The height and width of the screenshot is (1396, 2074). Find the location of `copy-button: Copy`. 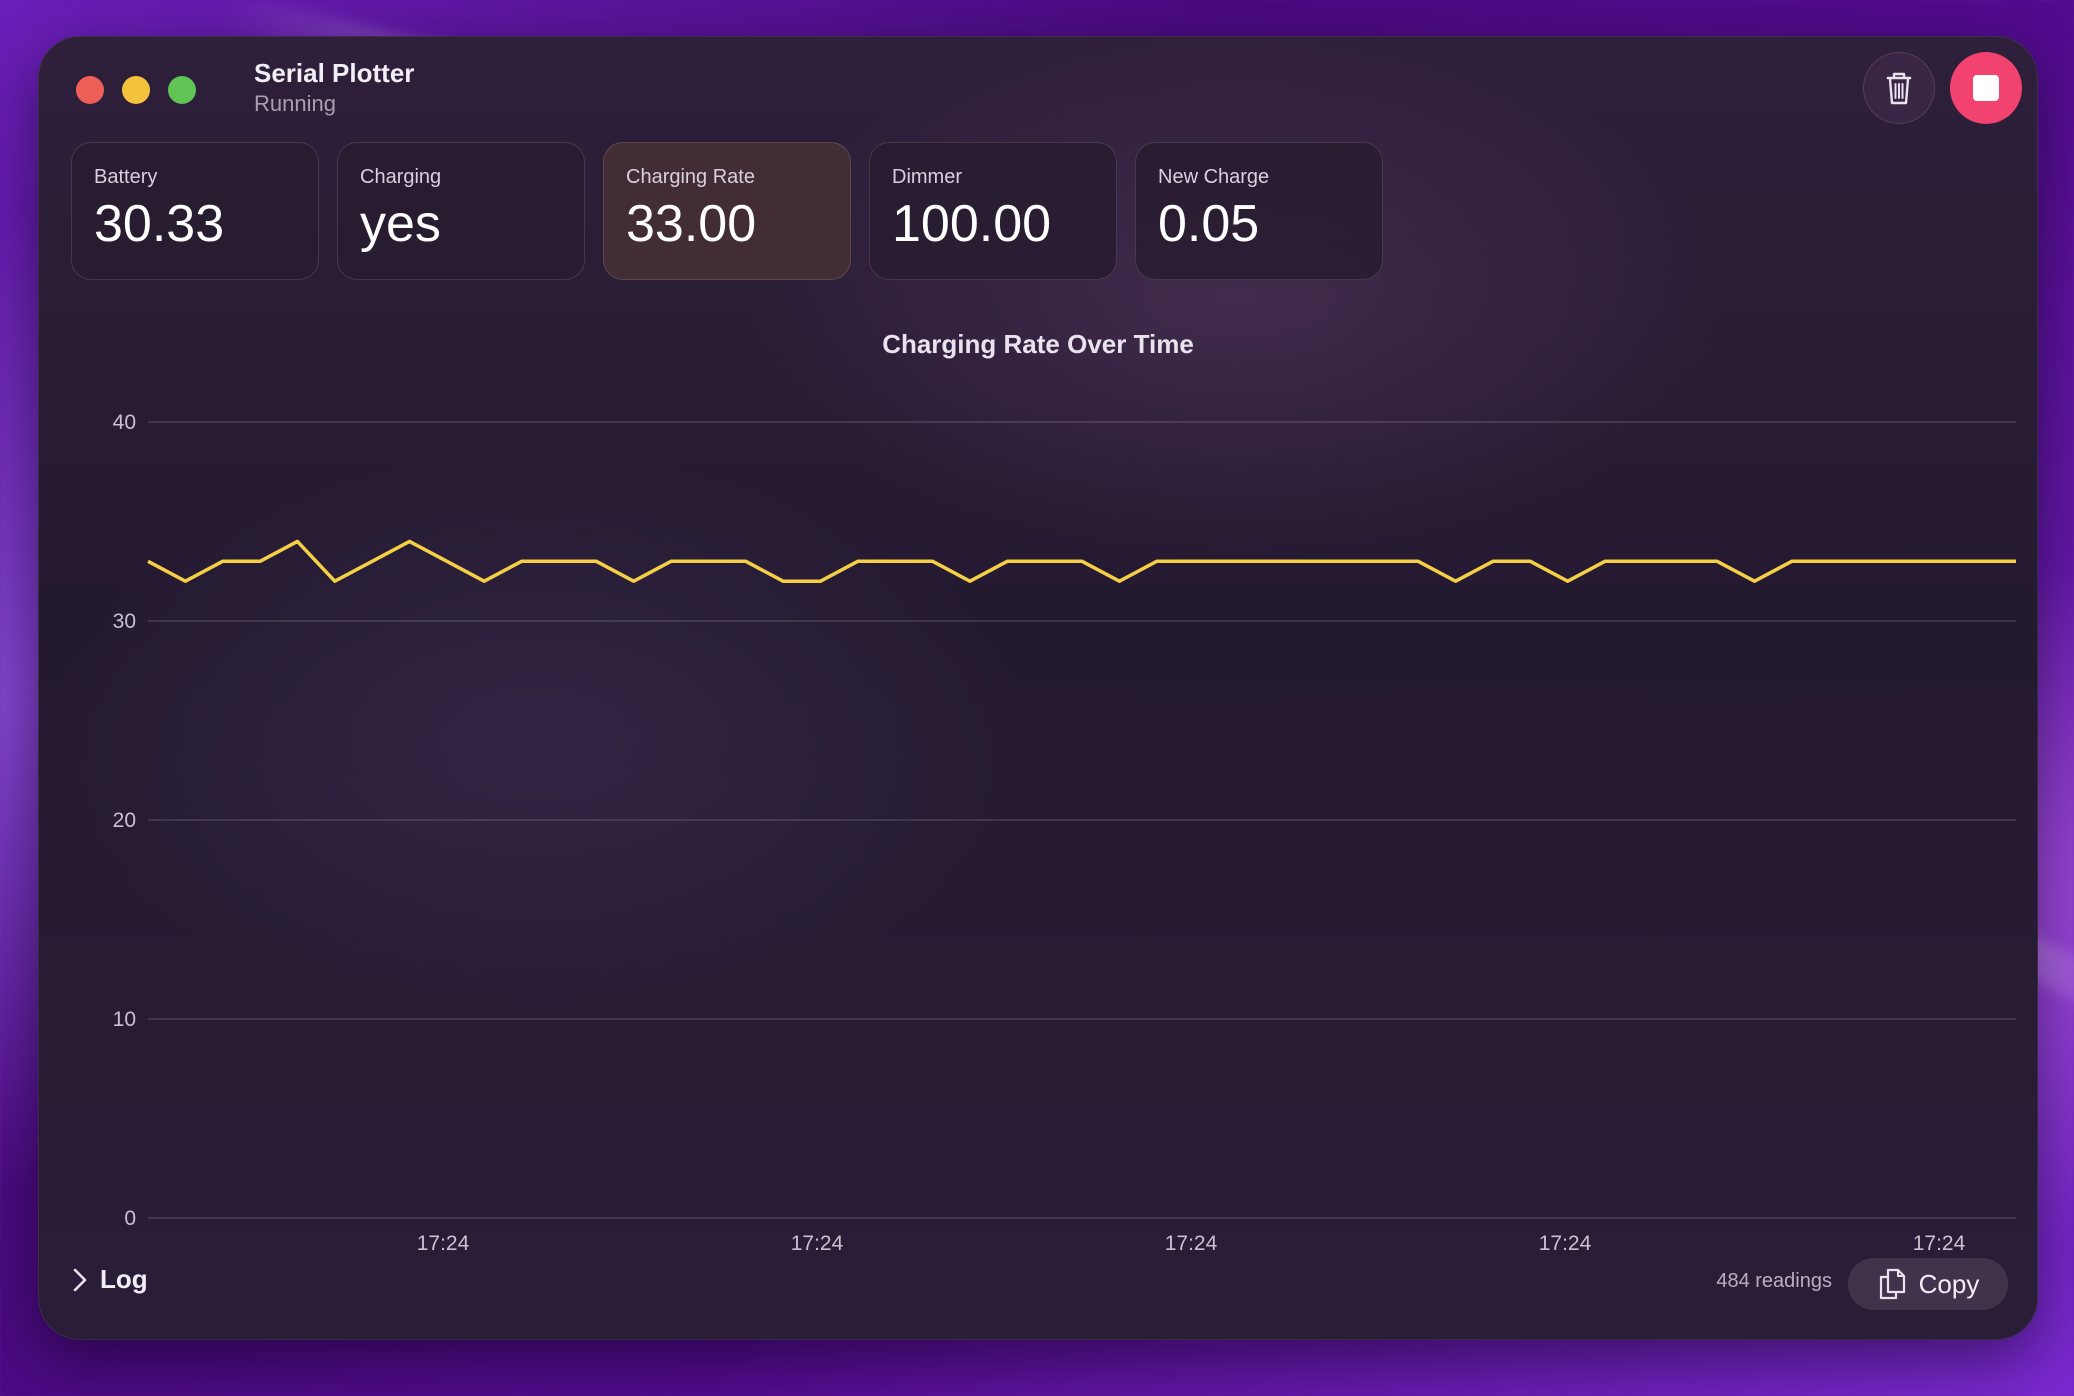

copy-button: Copy is located at coordinates (1928, 1284).